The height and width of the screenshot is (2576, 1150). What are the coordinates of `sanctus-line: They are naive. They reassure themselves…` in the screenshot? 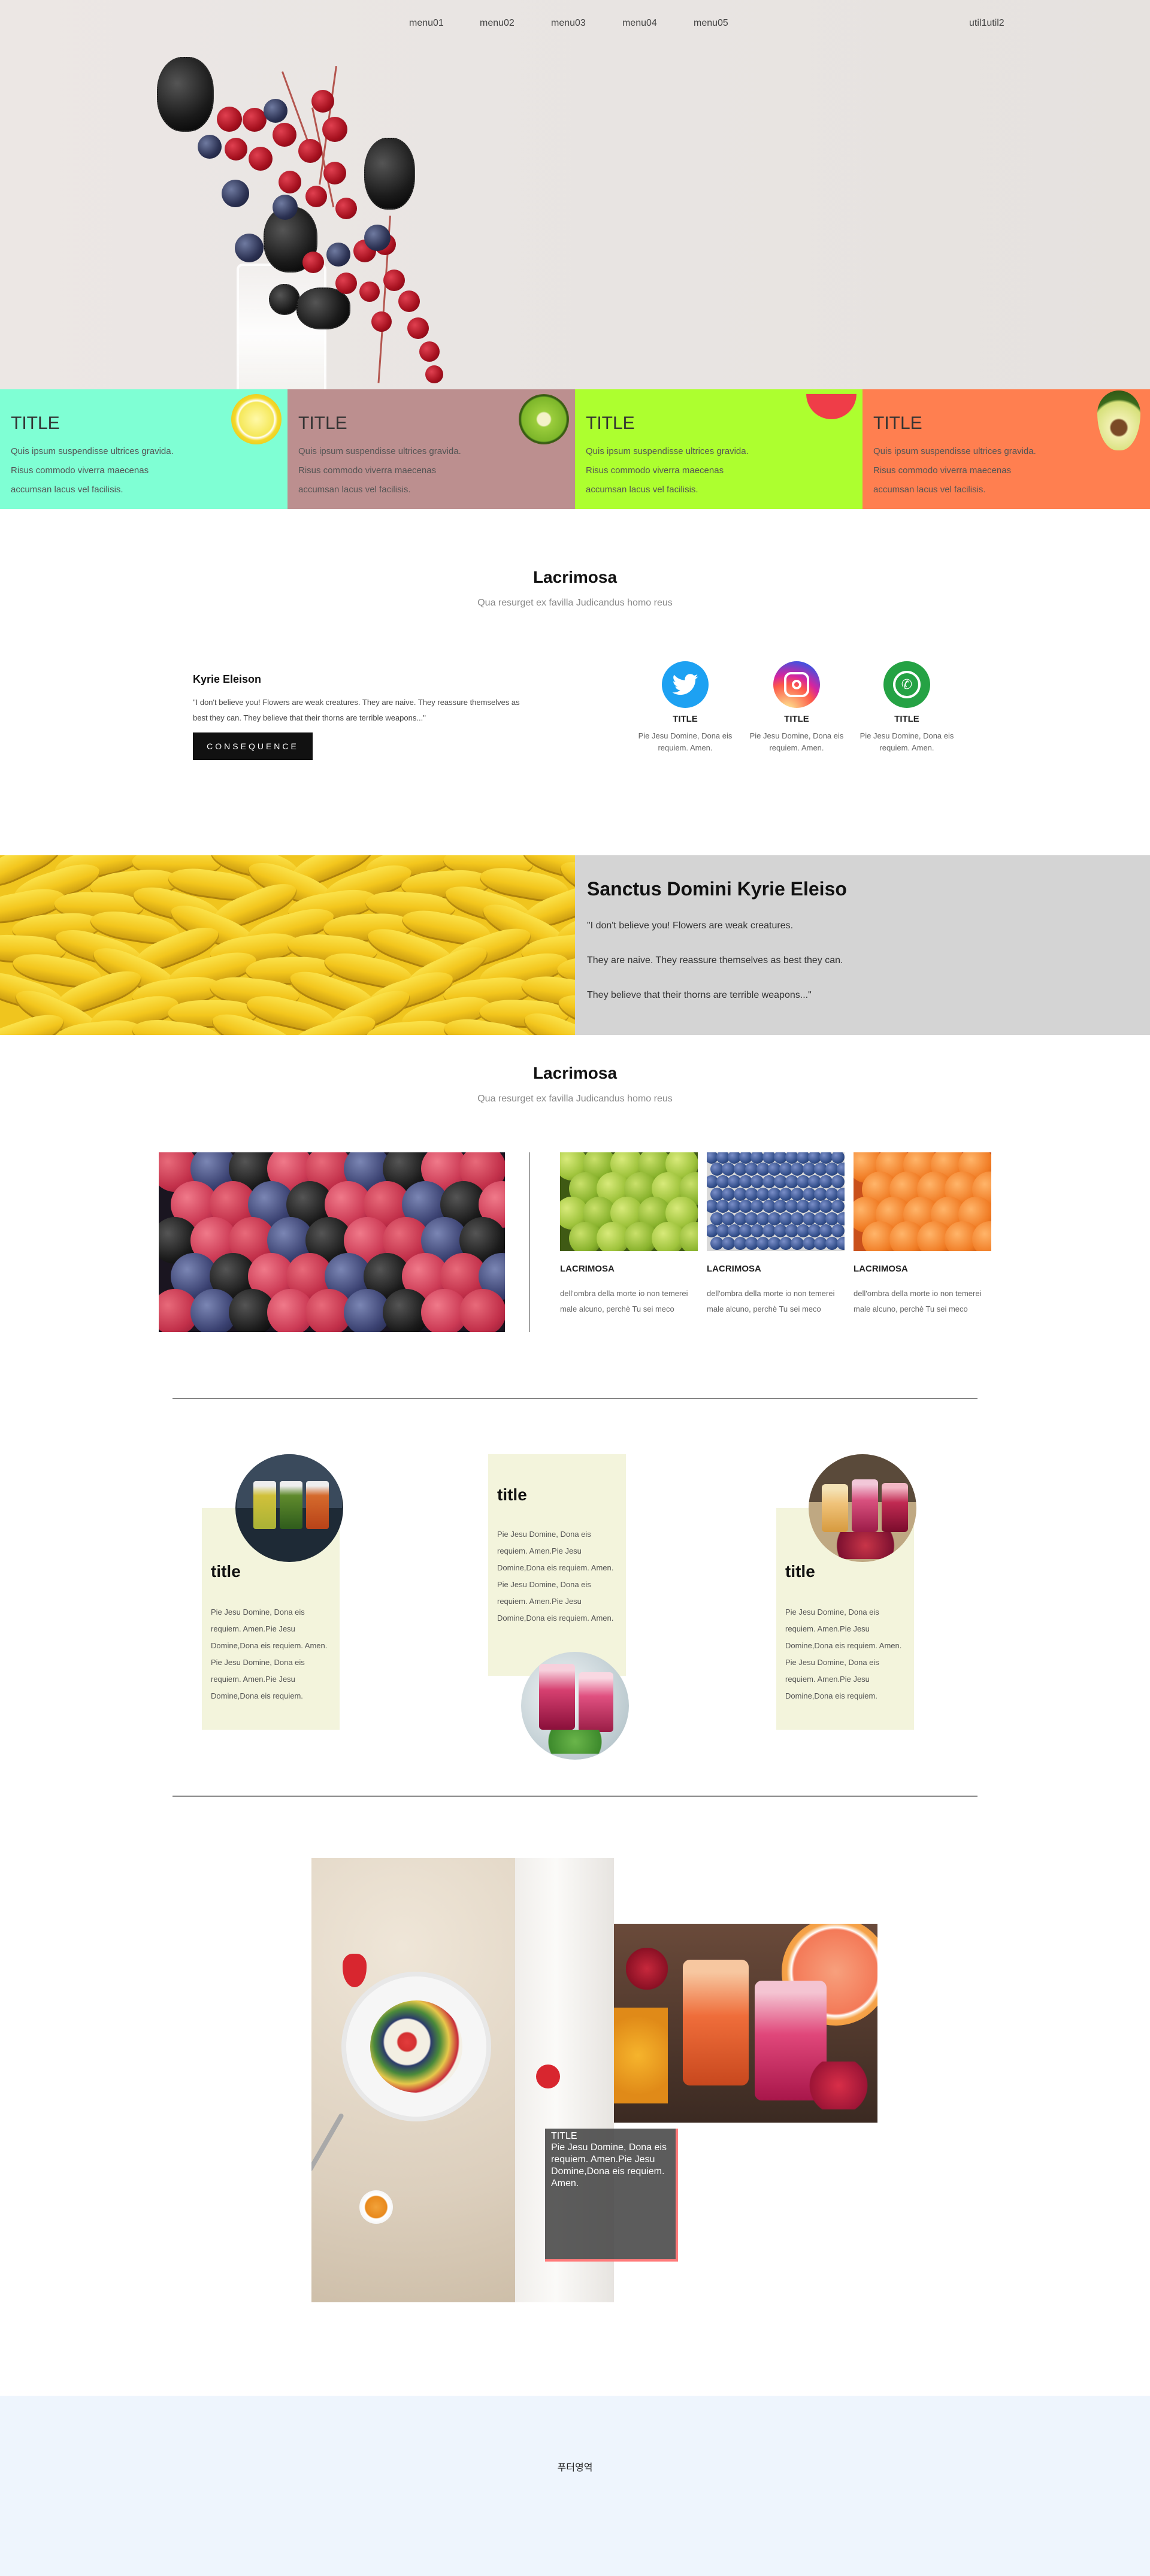 It's located at (715, 960).